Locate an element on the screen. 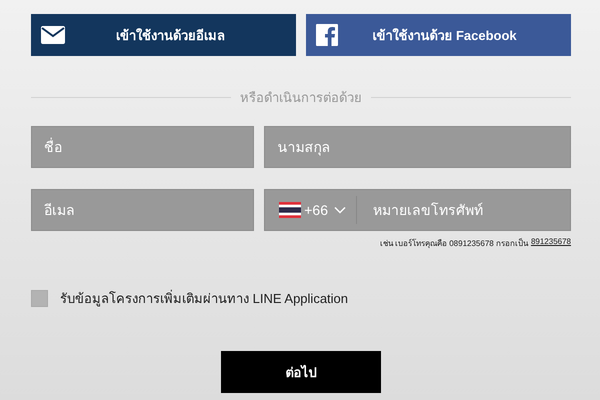  next-button: ต่อไป is located at coordinates (301, 372).